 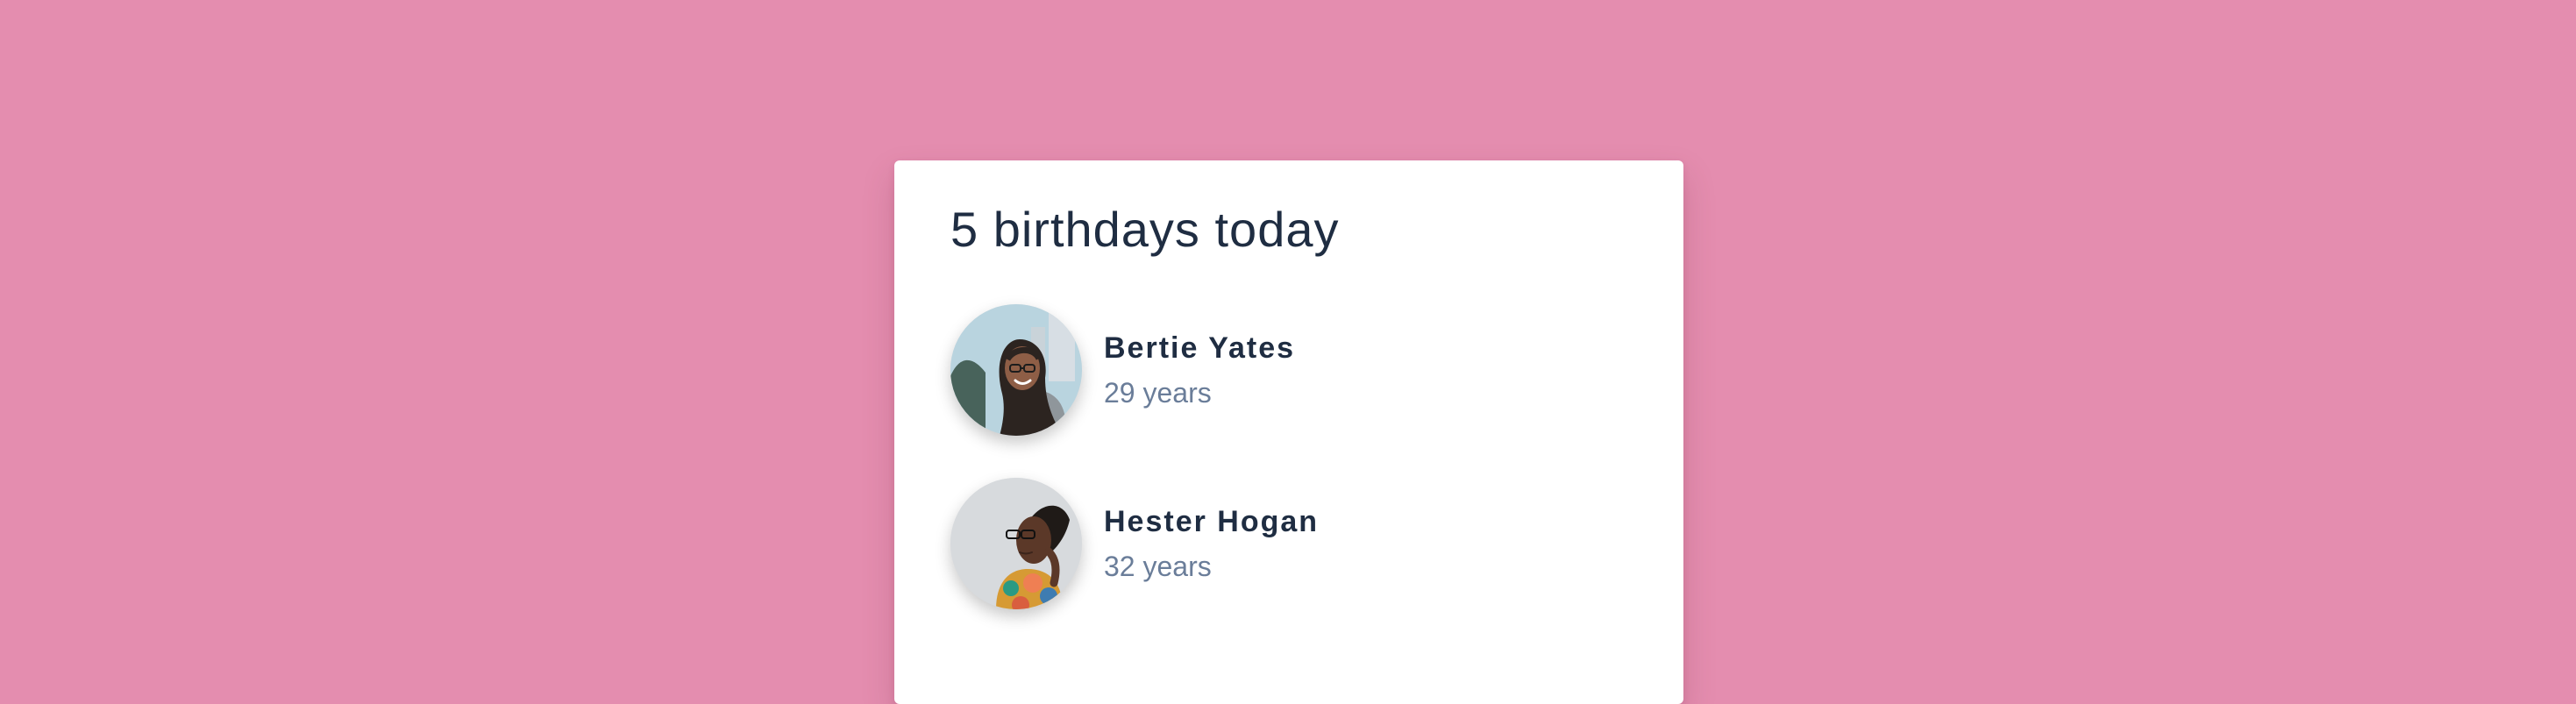 What do you see at coordinates (1145, 229) in the screenshot?
I see `card-title: 5 birthdays today` at bounding box center [1145, 229].